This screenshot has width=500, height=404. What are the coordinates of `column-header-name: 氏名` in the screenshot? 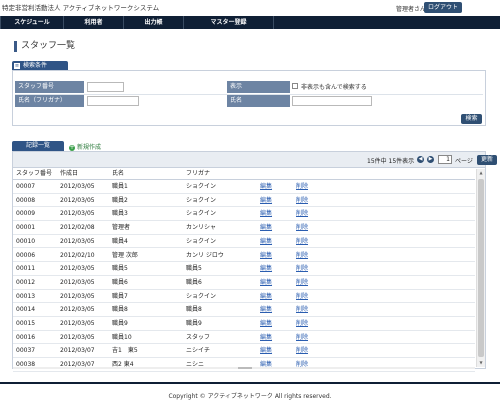 It's located at (118, 173).